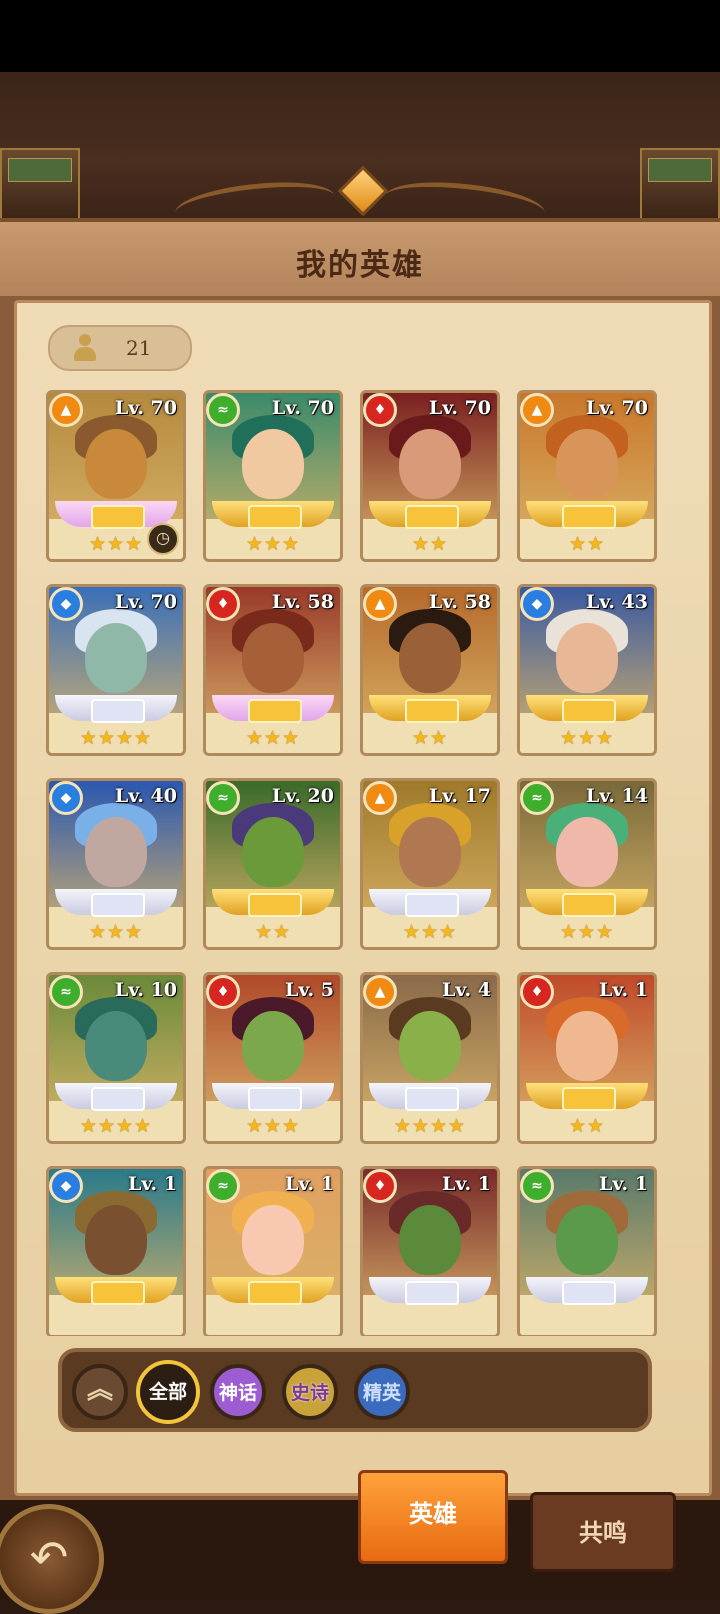 The height and width of the screenshot is (1614, 720). What do you see at coordinates (302, 796) in the screenshot?
I see `hero-level: Lv. 20` at bounding box center [302, 796].